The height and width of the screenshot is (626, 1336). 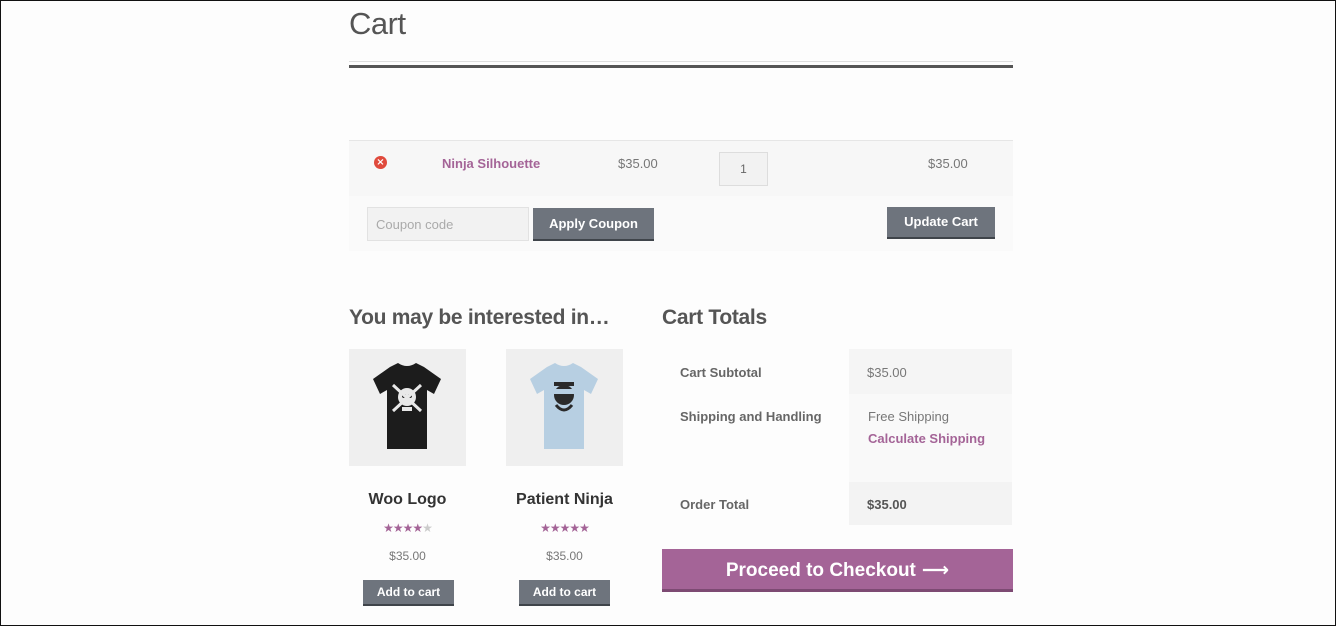 What do you see at coordinates (714, 317) in the screenshot?
I see `cart-totals-heading: Cart Totals` at bounding box center [714, 317].